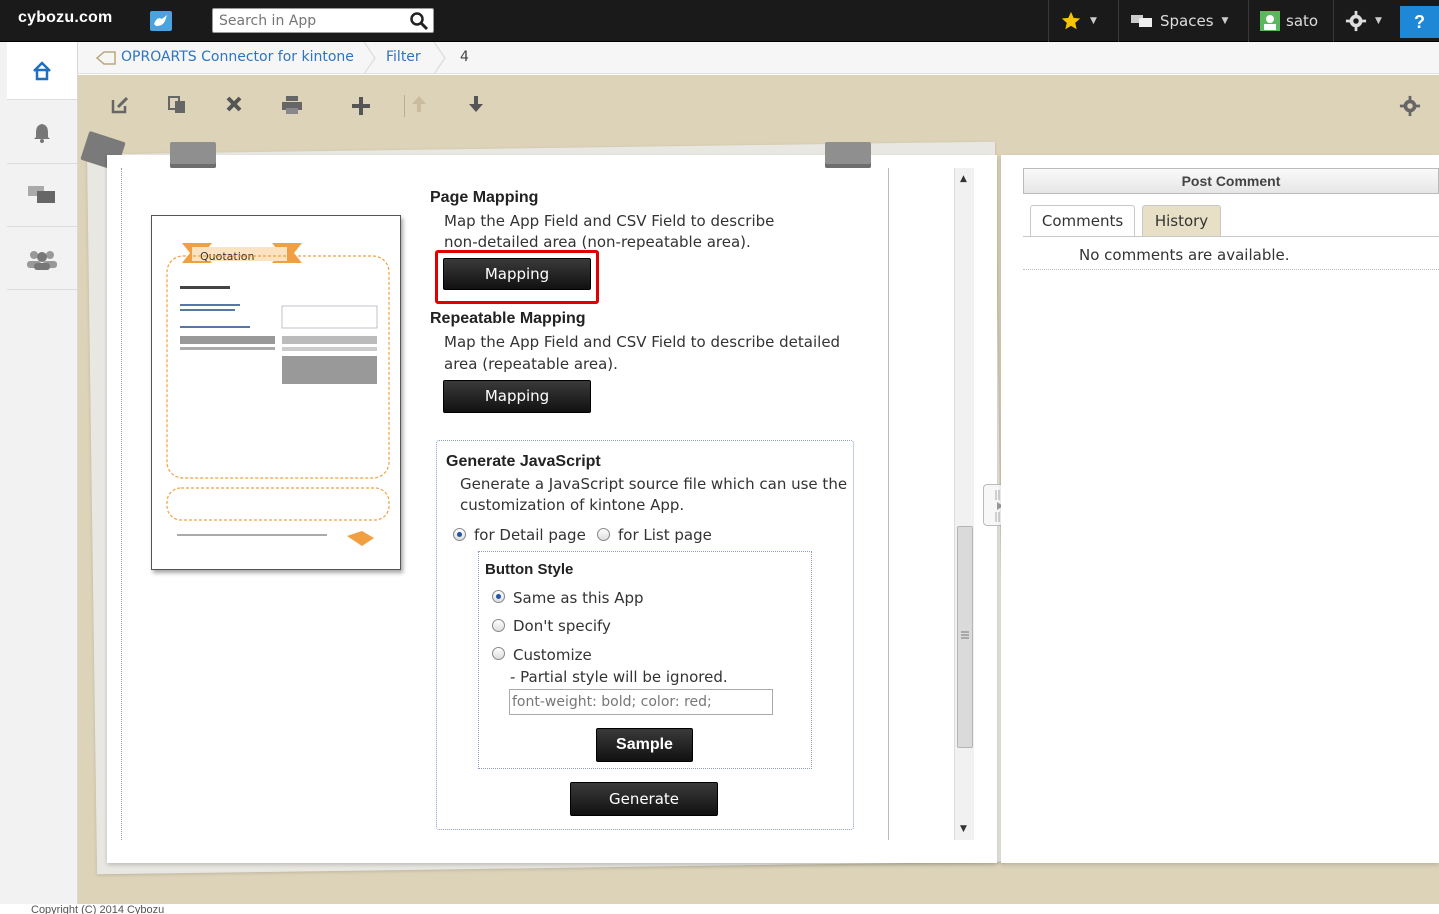  Describe the element at coordinates (1356, 21) in the screenshot. I see `gear-icon` at that location.